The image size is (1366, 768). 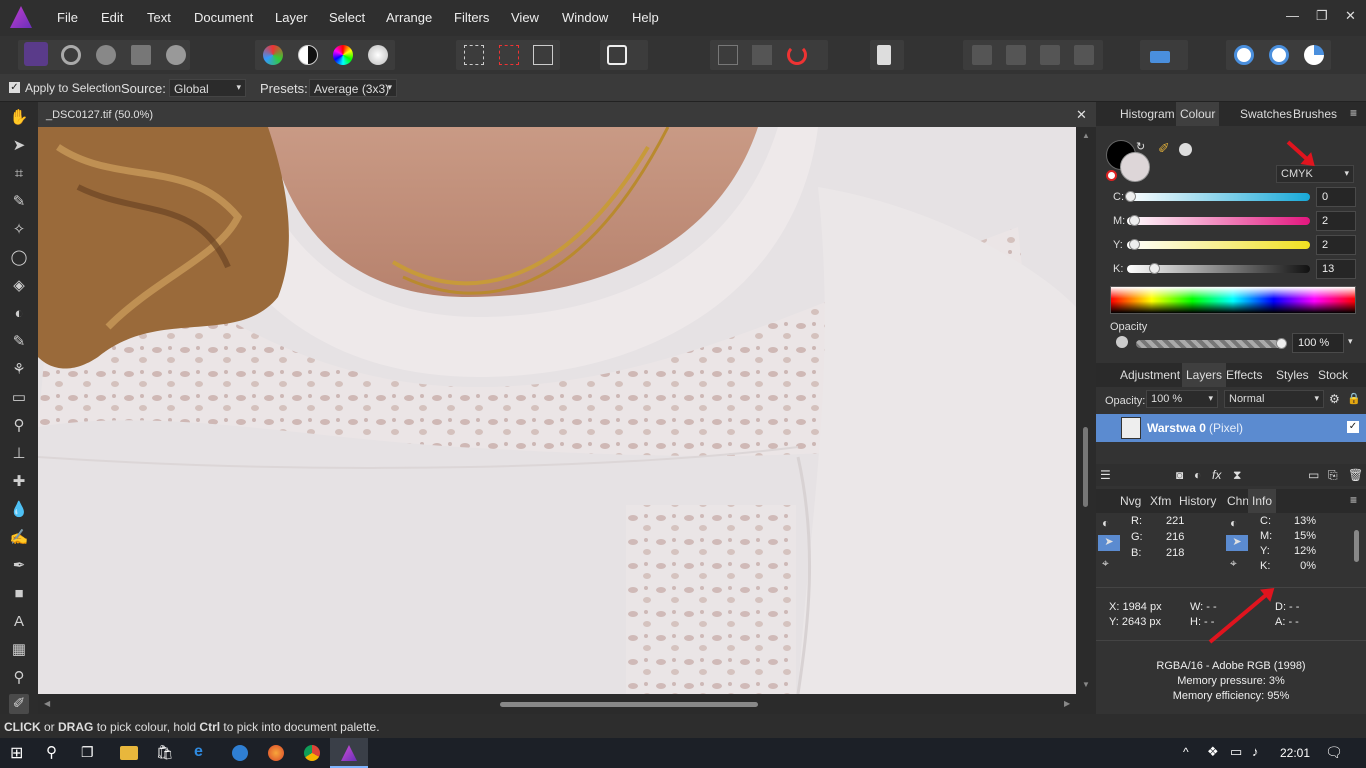 What do you see at coordinates (1134, 220) in the screenshot?
I see `magenta-slider-knob` at bounding box center [1134, 220].